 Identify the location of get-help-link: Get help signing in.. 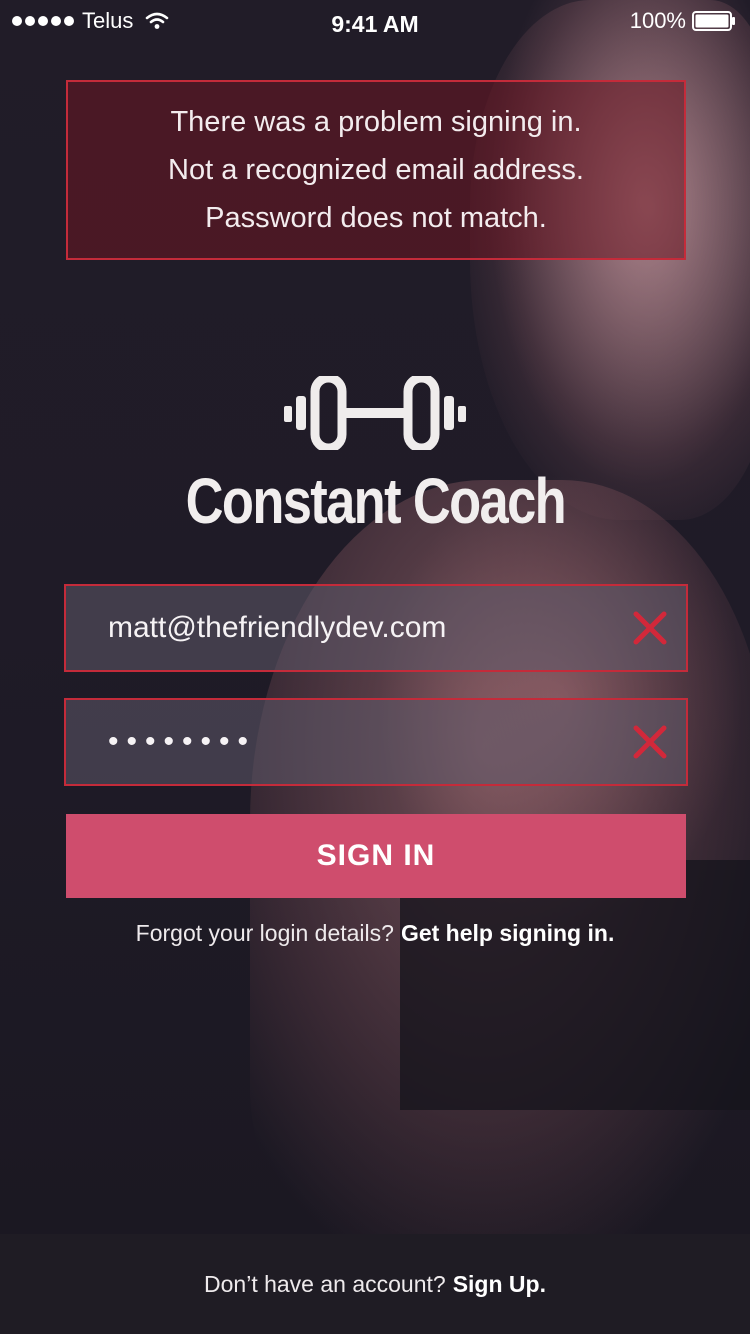
(507, 933).